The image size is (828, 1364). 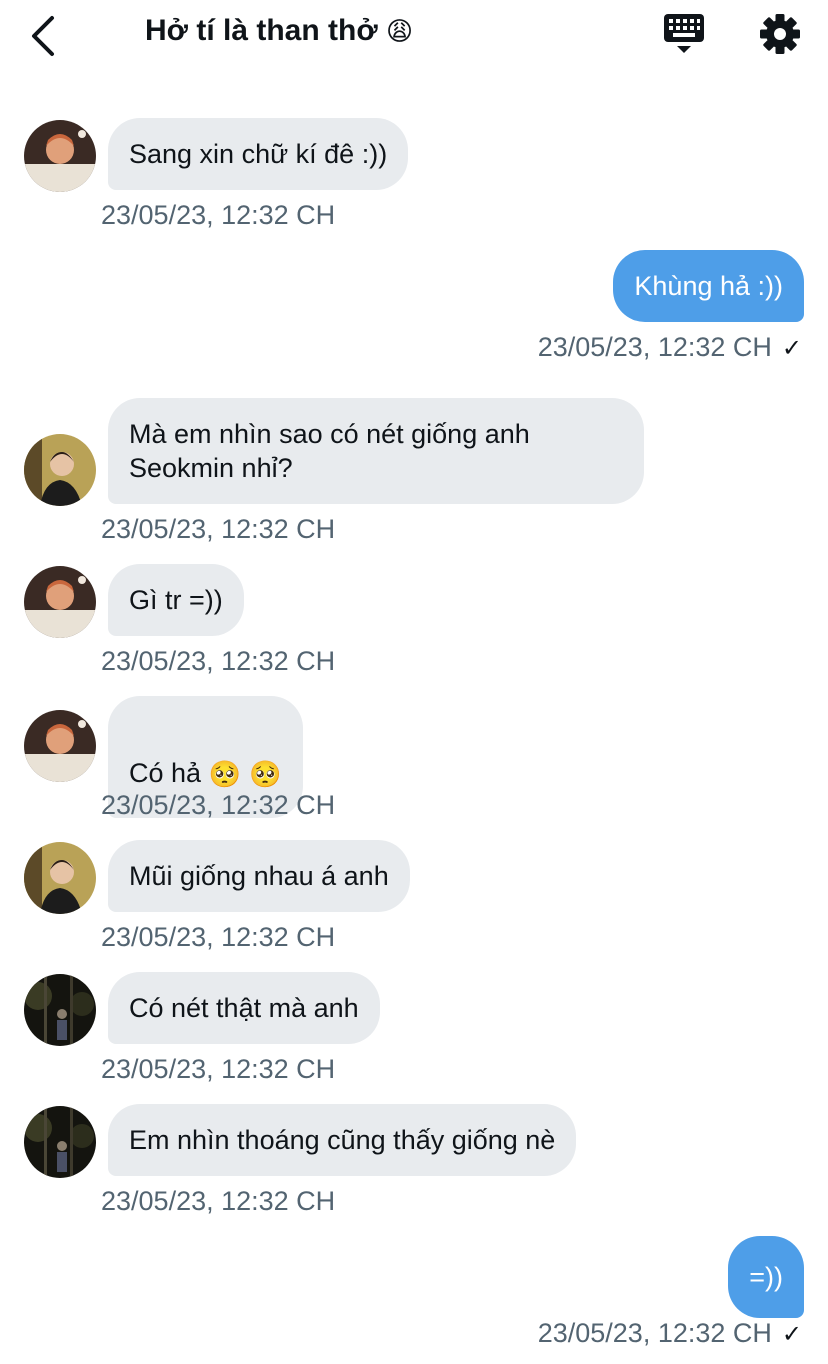 What do you see at coordinates (259, 876) in the screenshot?
I see `message-bubble: Mũi giống nhau á anh` at bounding box center [259, 876].